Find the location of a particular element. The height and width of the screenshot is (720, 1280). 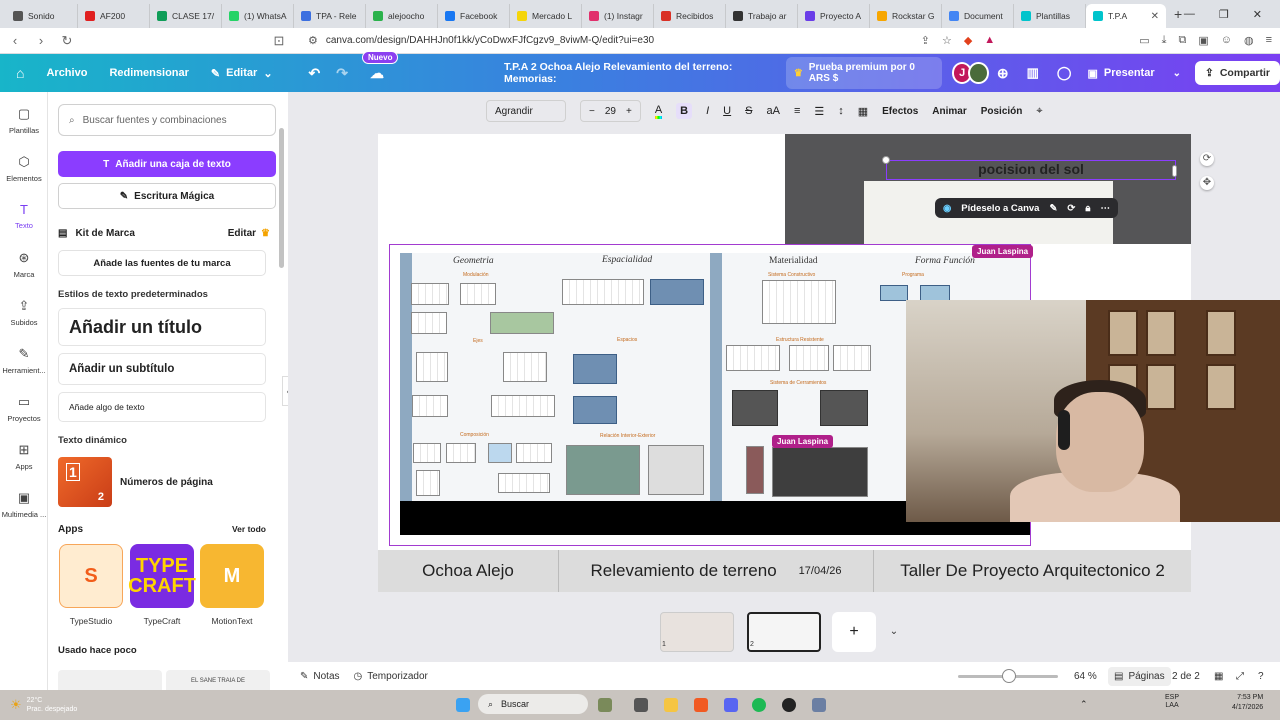

editar-menu: ✎ Editar ⌄ is located at coordinates (242, 73).